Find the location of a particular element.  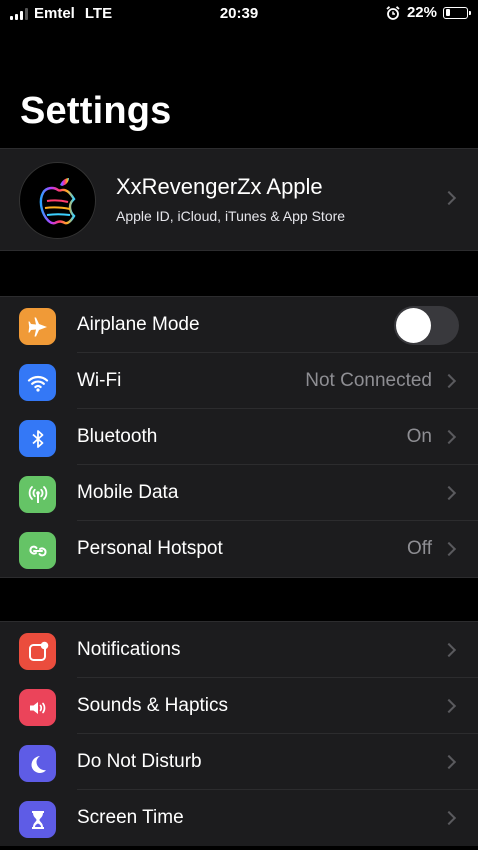

row-label: Bluetooth is located at coordinates (117, 436).